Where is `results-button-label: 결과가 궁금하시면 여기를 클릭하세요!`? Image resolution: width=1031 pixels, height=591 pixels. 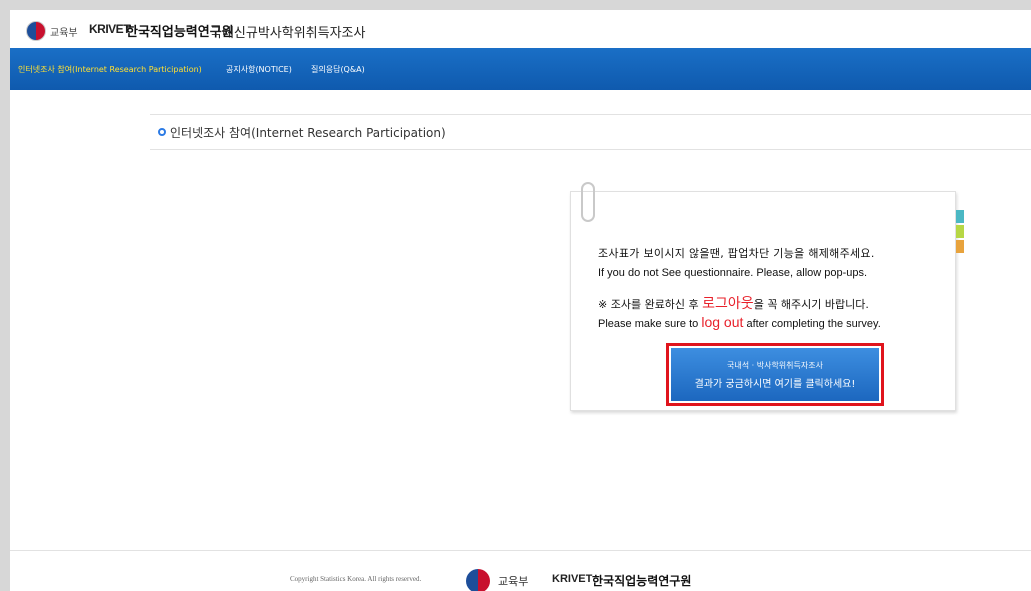
results-button-label: 결과가 궁금하시면 여기를 클릭하세요! is located at coordinates (775, 384).